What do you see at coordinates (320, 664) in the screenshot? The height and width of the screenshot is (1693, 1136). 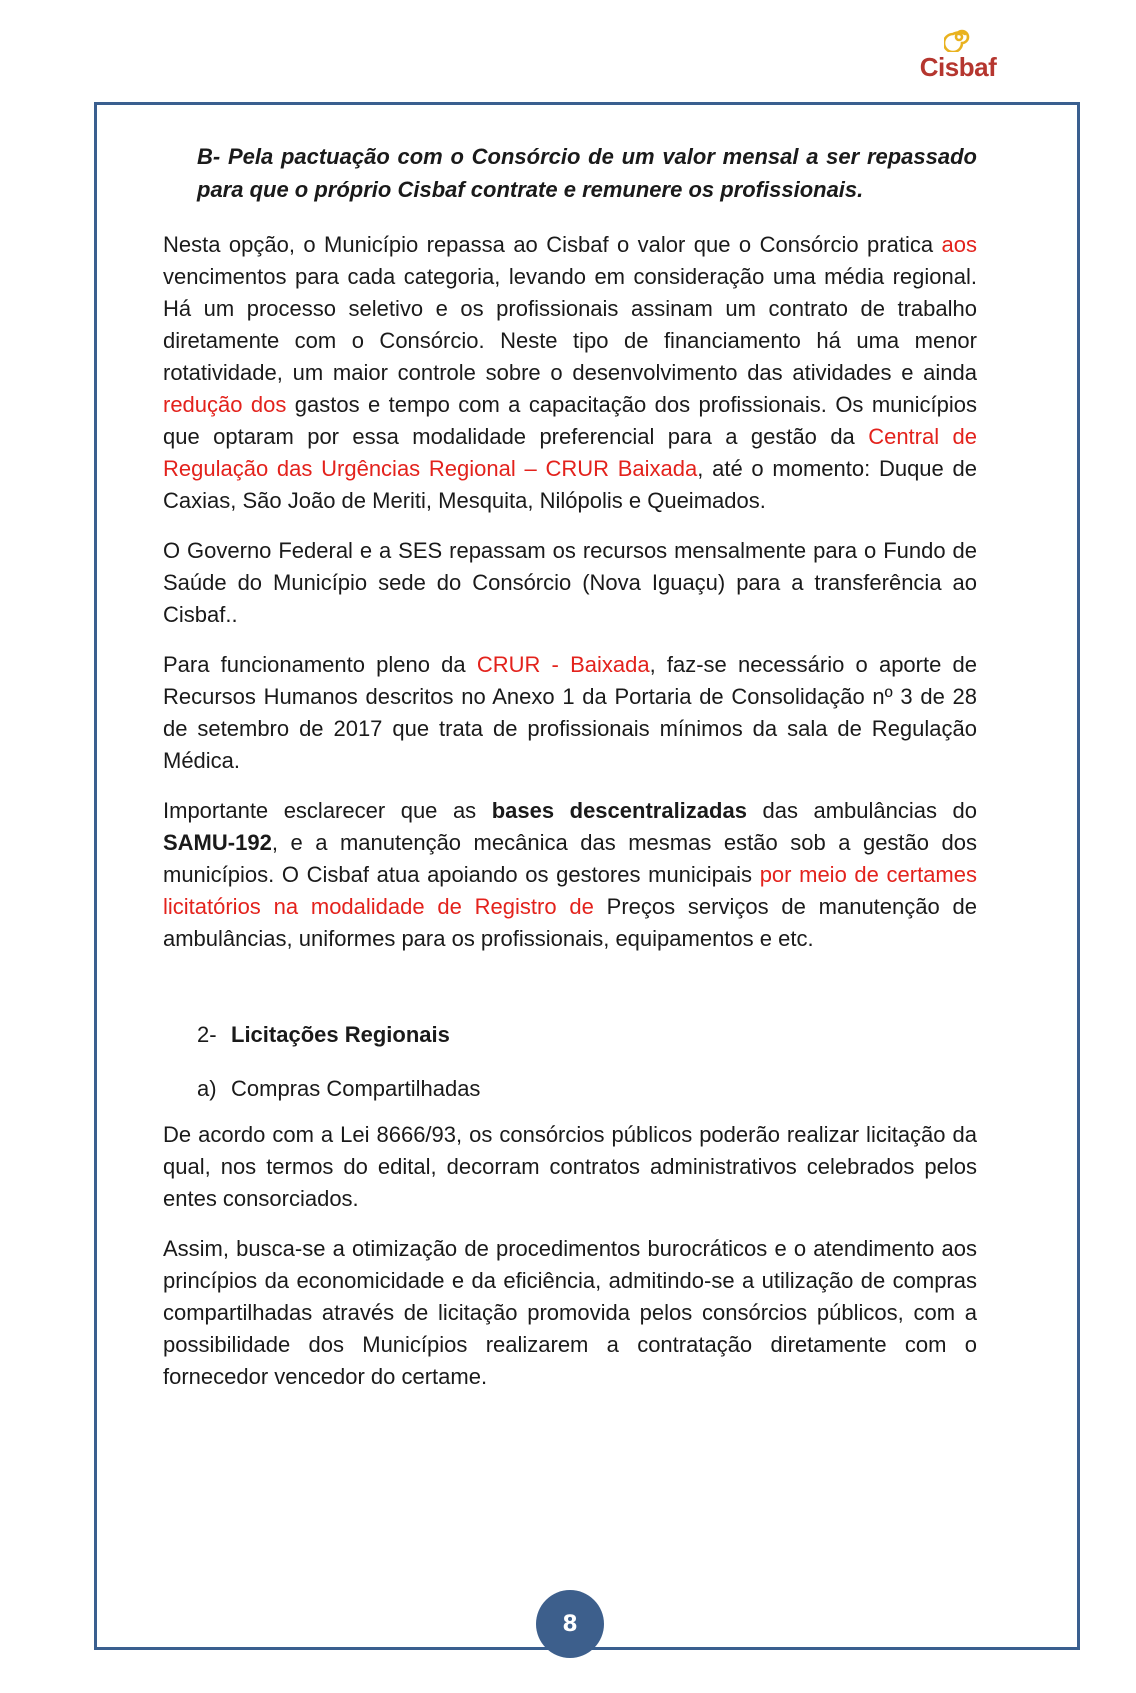 I see `text-run: Para funcionamento pleno da` at bounding box center [320, 664].